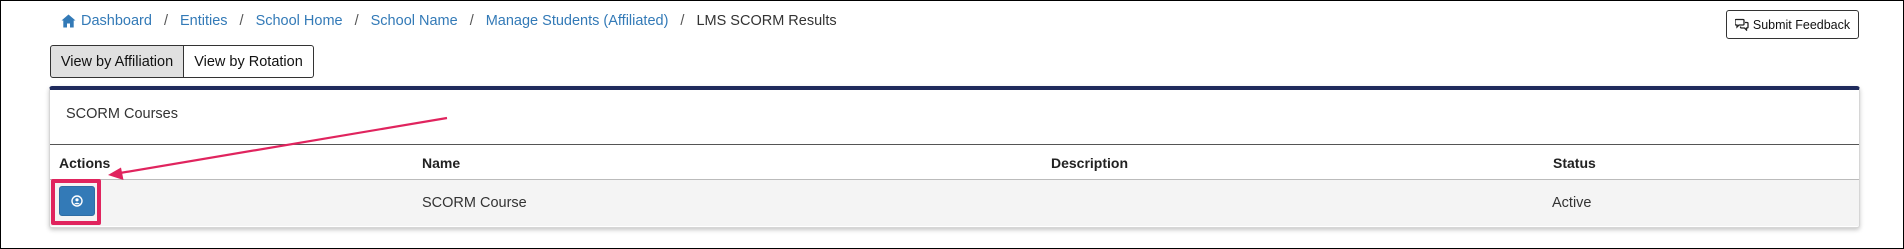 Image resolution: width=1904 pixels, height=249 pixels. I want to click on column-header-status: Status, so click(1574, 163).